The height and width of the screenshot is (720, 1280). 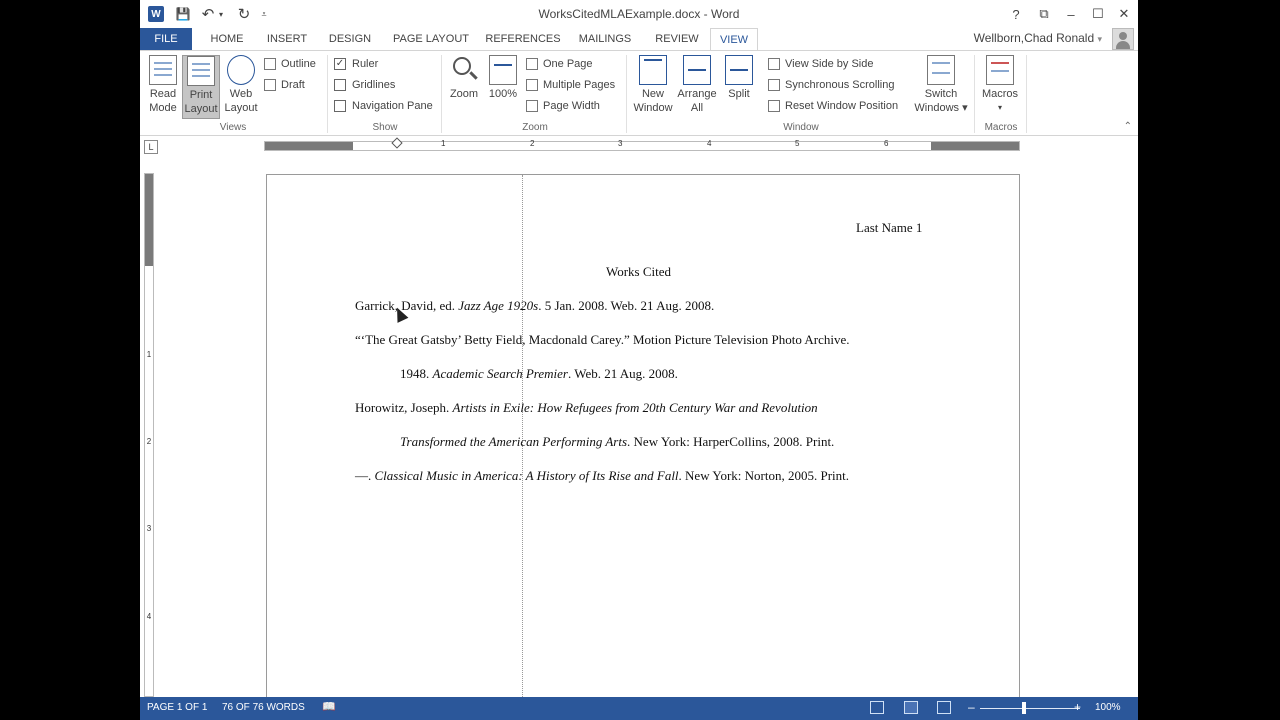 I want to click on ribbon-display-options-button: ⧉, so click(x=1044, y=14).